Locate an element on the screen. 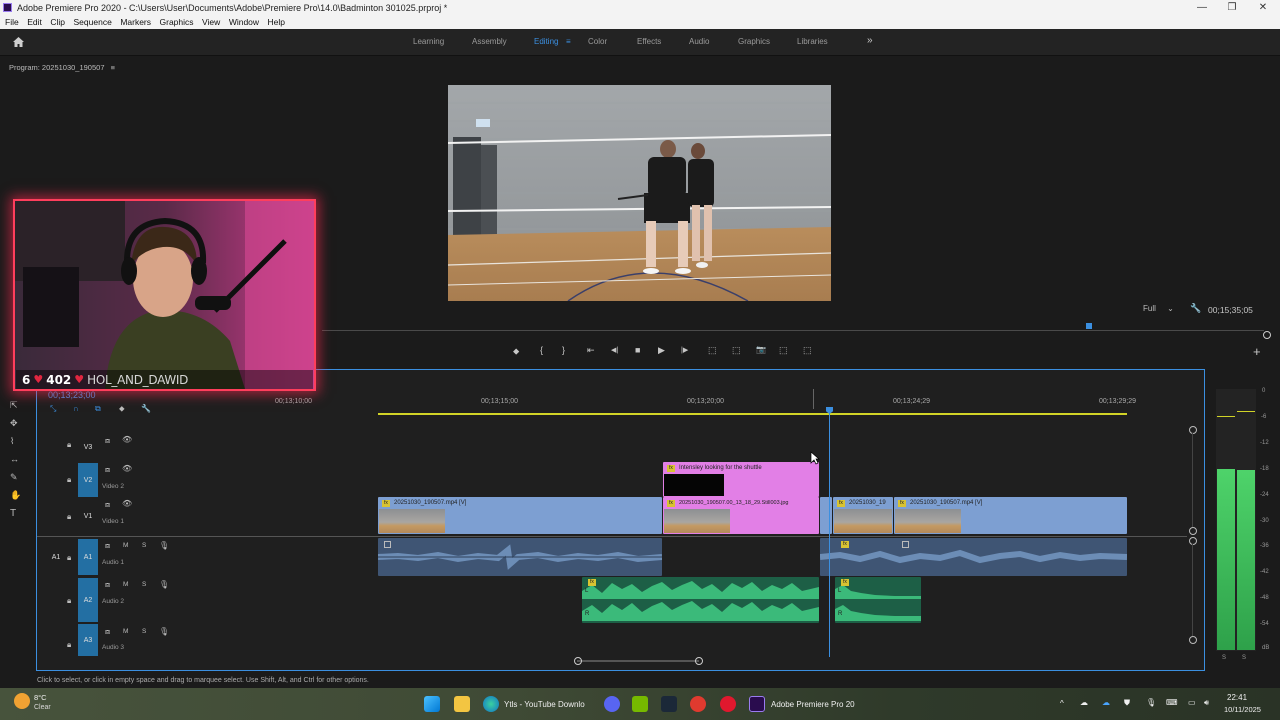 This screenshot has height=720, width=1280. menu-help: Help is located at coordinates (276, 22).